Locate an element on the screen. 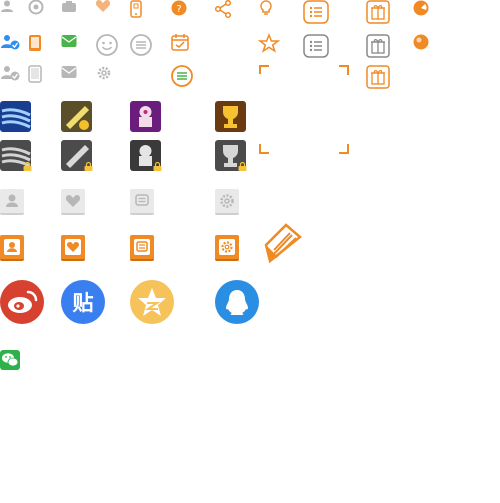  weibo-icon is located at coordinates (22, 302).